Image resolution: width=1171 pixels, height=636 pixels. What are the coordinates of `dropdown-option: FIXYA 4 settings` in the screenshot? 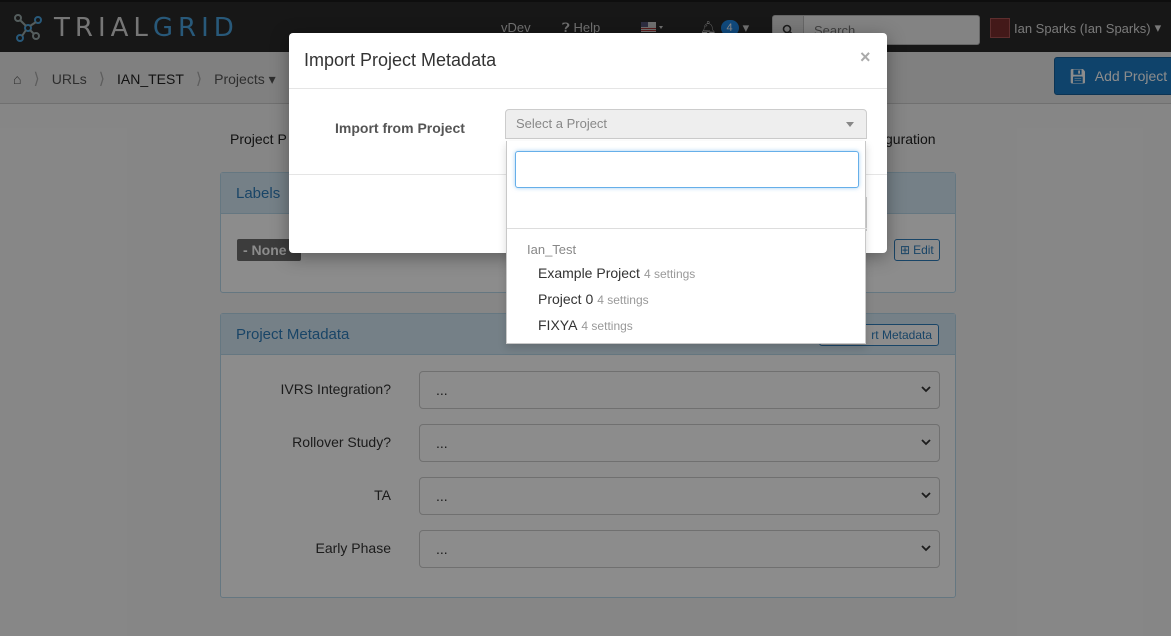 It's located at (585, 325).